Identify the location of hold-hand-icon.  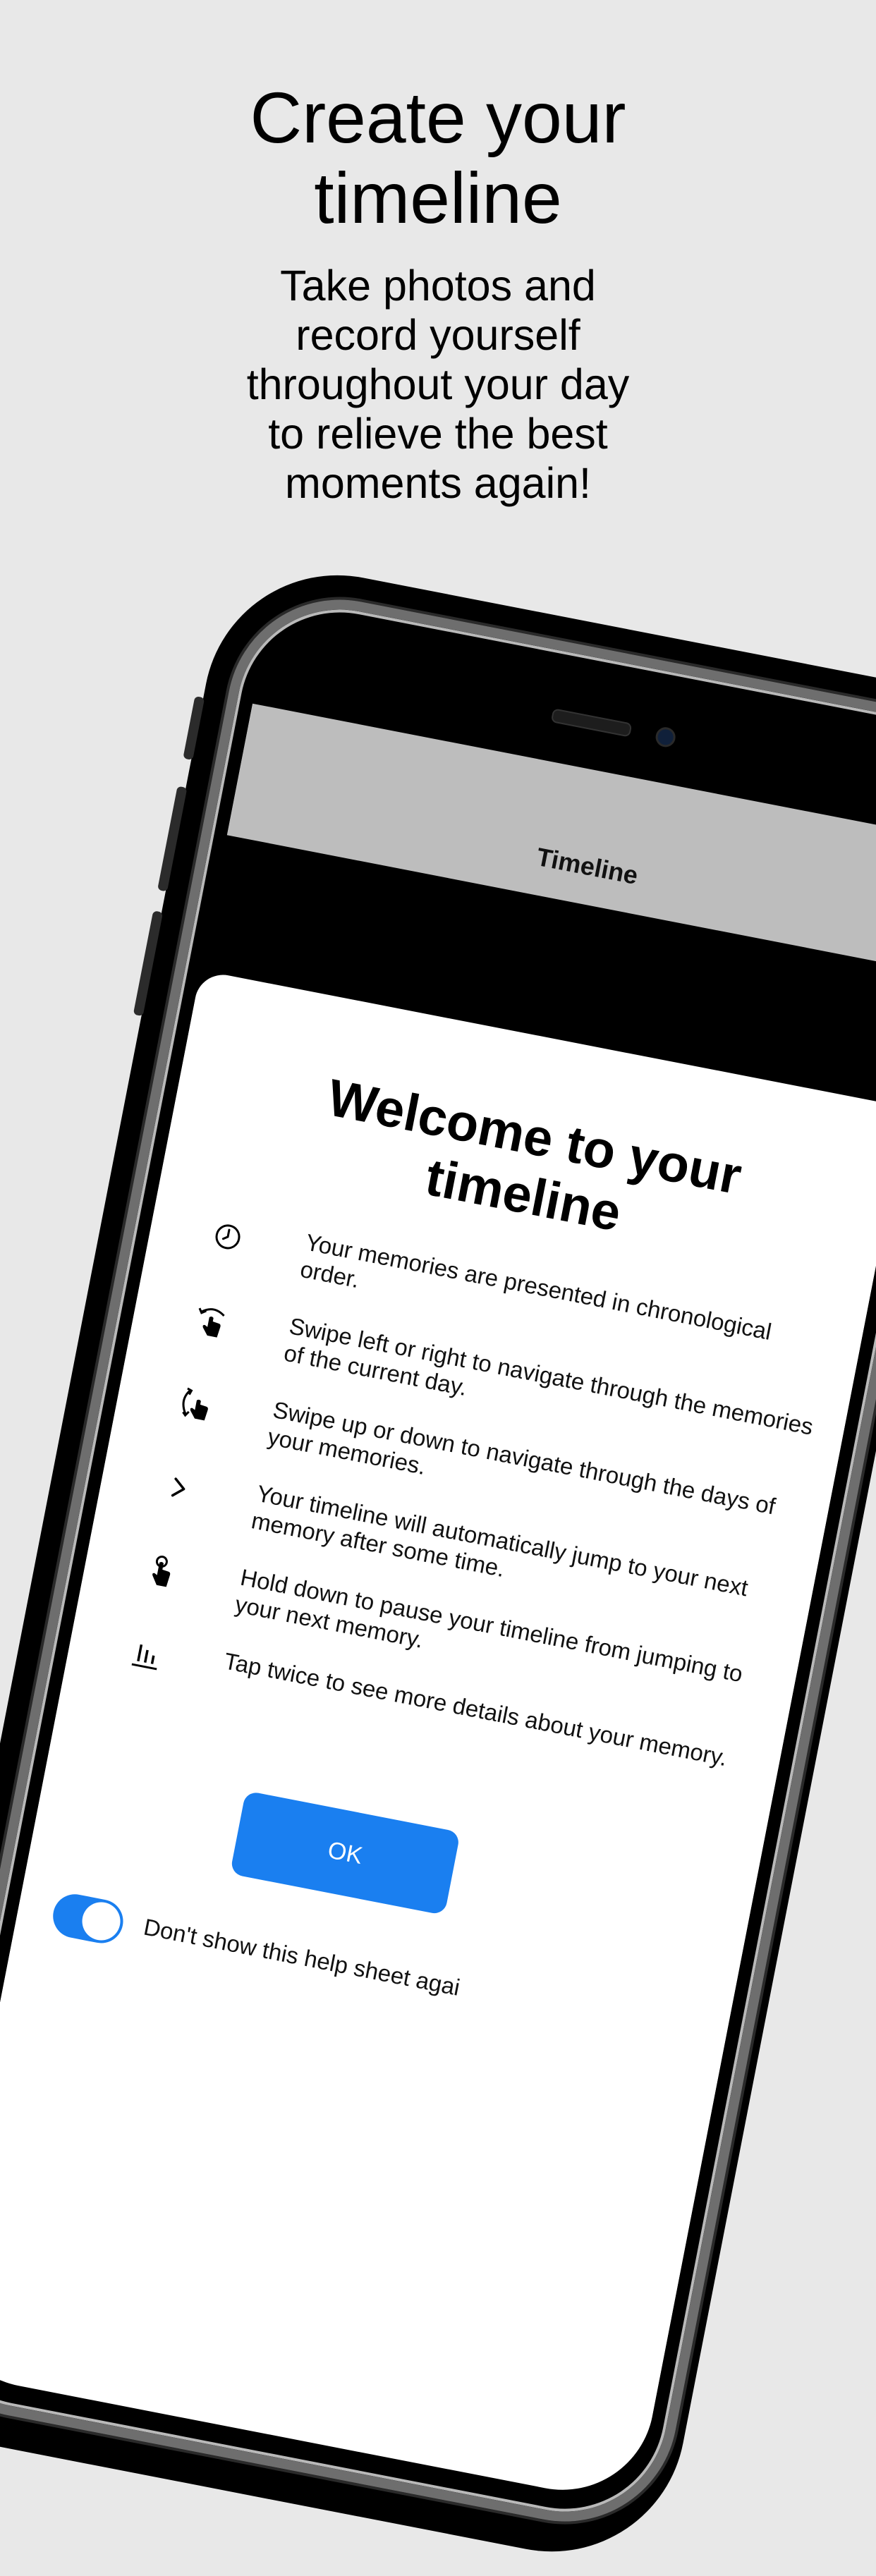
(163, 1572).